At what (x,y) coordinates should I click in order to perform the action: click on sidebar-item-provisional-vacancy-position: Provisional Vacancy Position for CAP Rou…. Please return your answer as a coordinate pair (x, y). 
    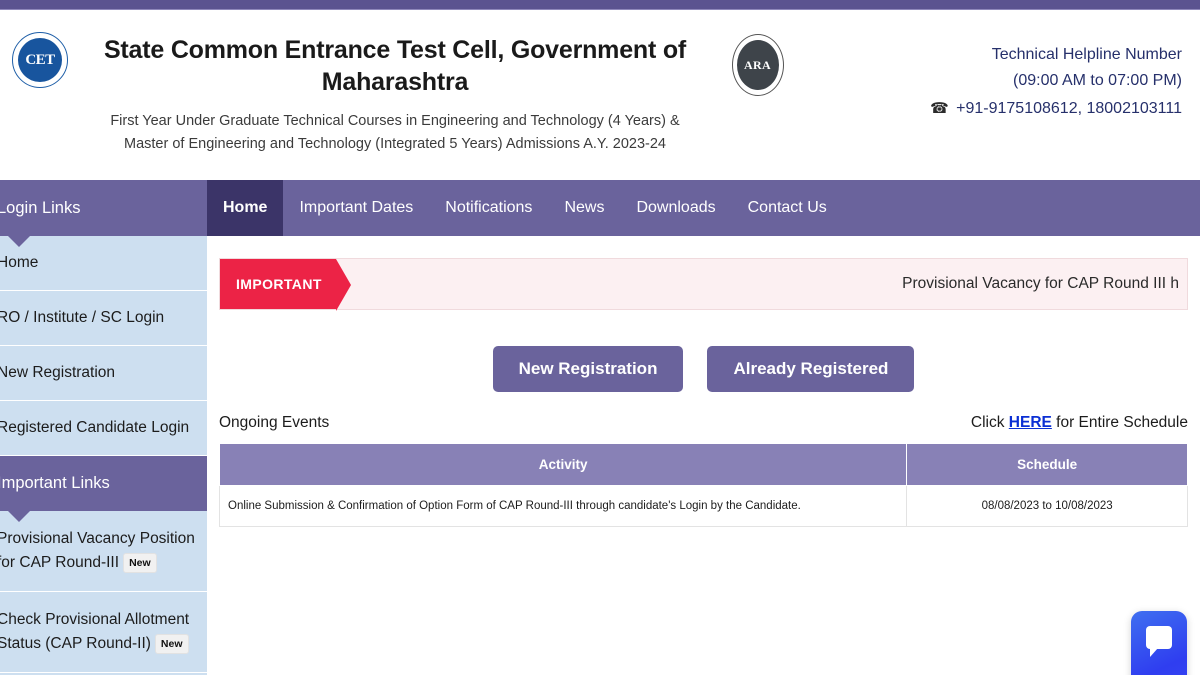
    Looking at the image, I should click on (103, 551).